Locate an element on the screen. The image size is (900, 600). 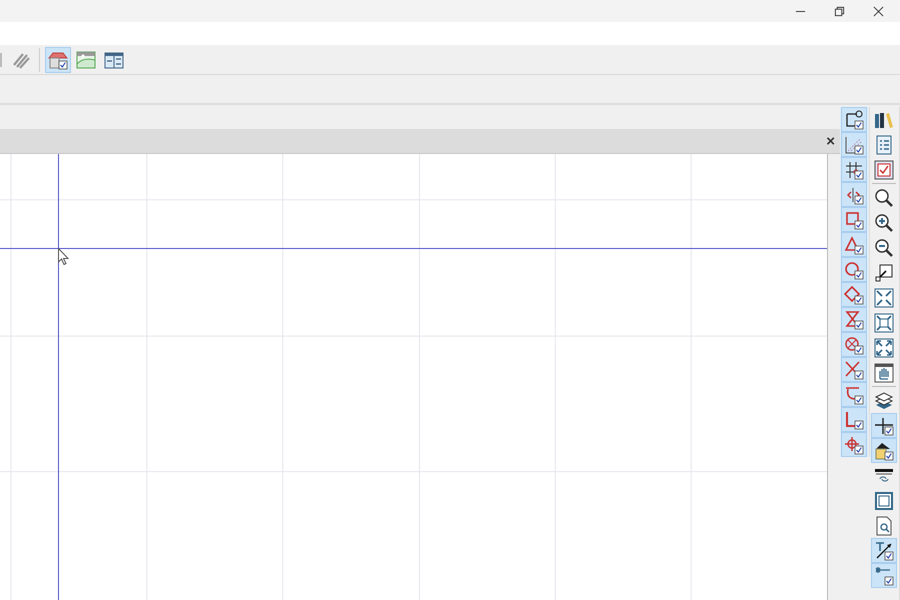
slope-lines-icon is located at coordinates (854, 144).